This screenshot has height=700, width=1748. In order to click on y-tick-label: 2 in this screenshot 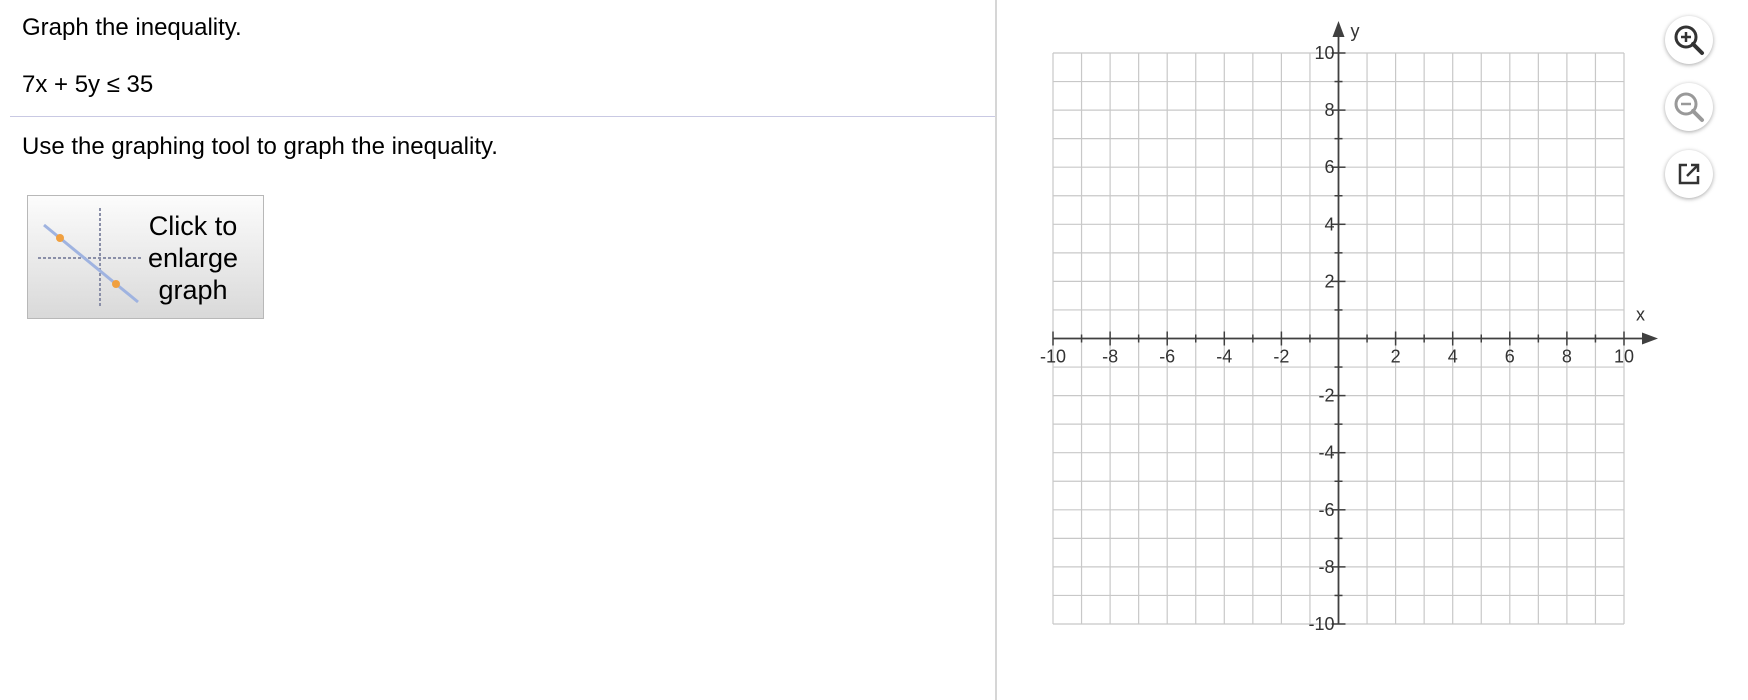, I will do `click(1329, 281)`.